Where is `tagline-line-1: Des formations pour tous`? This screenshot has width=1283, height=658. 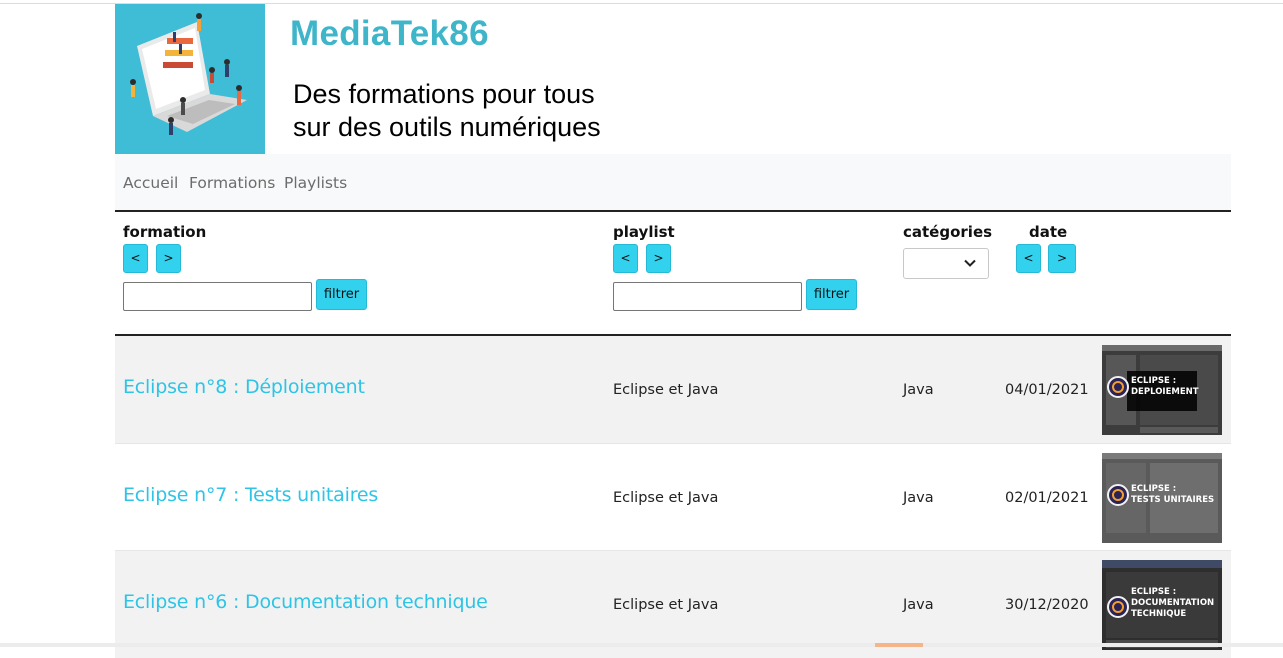
tagline-line-1: Des formations pour tous is located at coordinates (444, 94).